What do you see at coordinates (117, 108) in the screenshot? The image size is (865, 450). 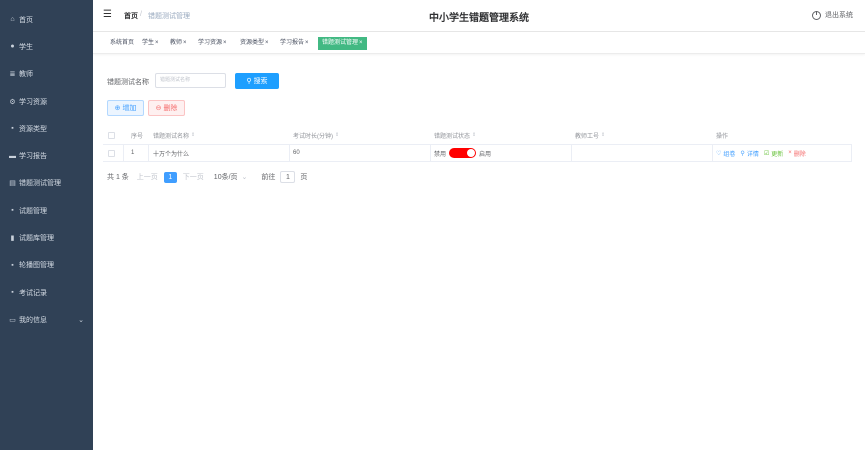 I see `plus-circle-icon: ⊕` at bounding box center [117, 108].